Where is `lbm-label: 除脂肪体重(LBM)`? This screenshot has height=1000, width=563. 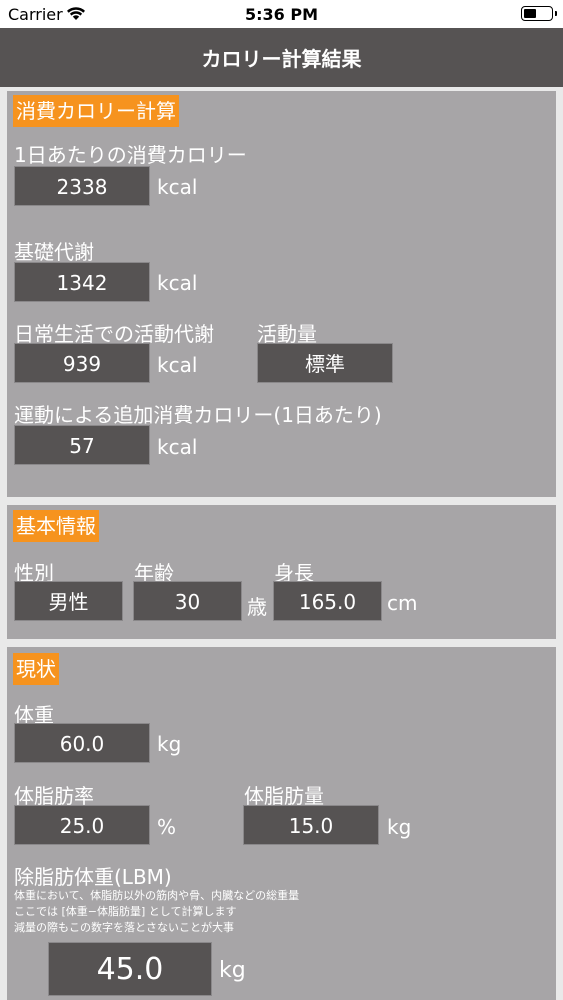
lbm-label: 除脂肪体重(LBM) is located at coordinates (93, 877).